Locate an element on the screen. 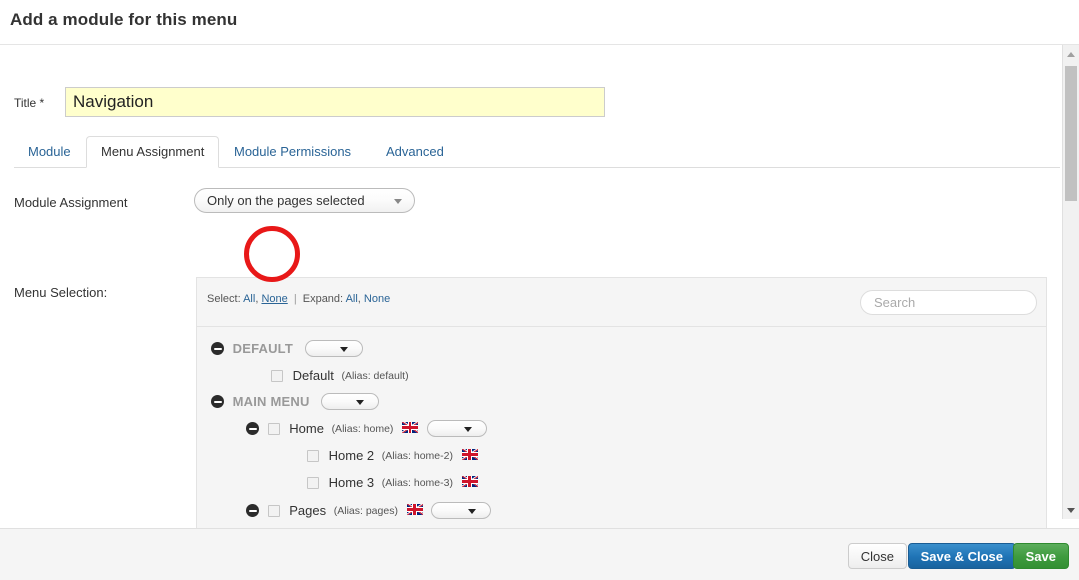 The height and width of the screenshot is (580, 1079). tab-module: Module is located at coordinates (49, 151).